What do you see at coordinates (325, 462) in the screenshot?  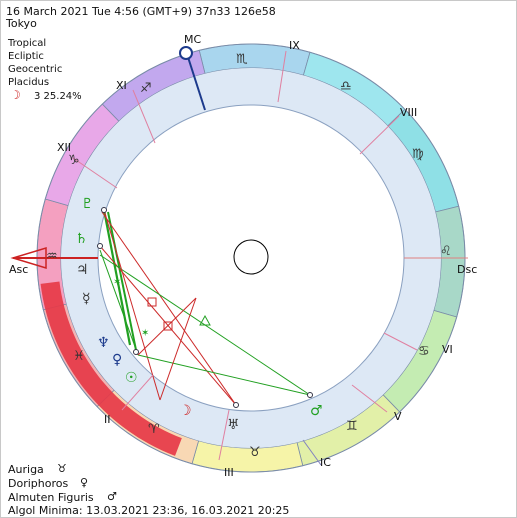 I see `ic-label: IC` at bounding box center [325, 462].